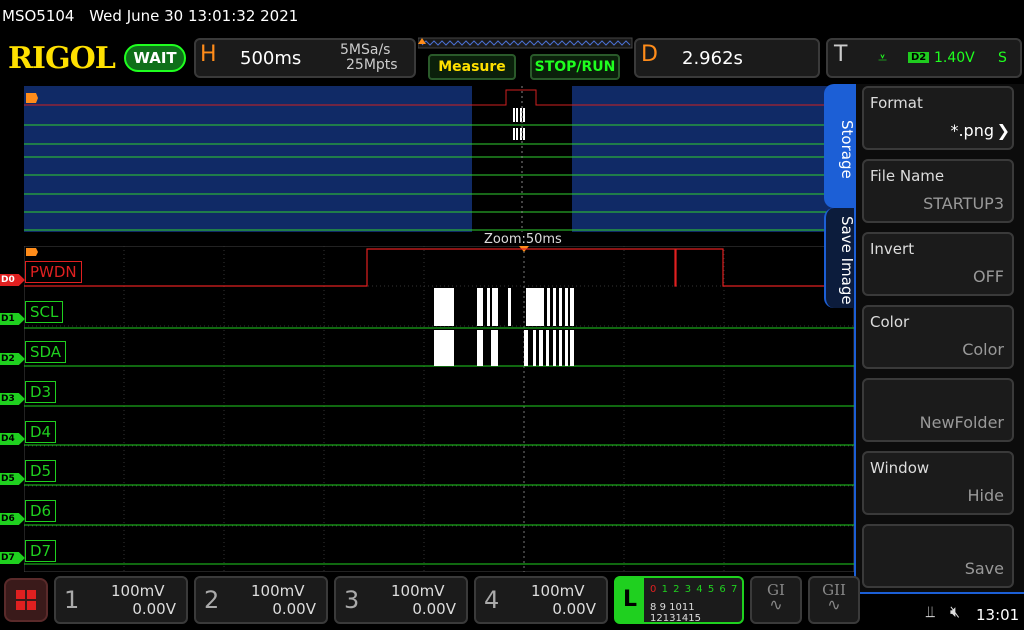 The image size is (1024, 630). What do you see at coordinates (955, 612) in the screenshot?
I see `speaker-muted-icon: 🔇︎` at bounding box center [955, 612].